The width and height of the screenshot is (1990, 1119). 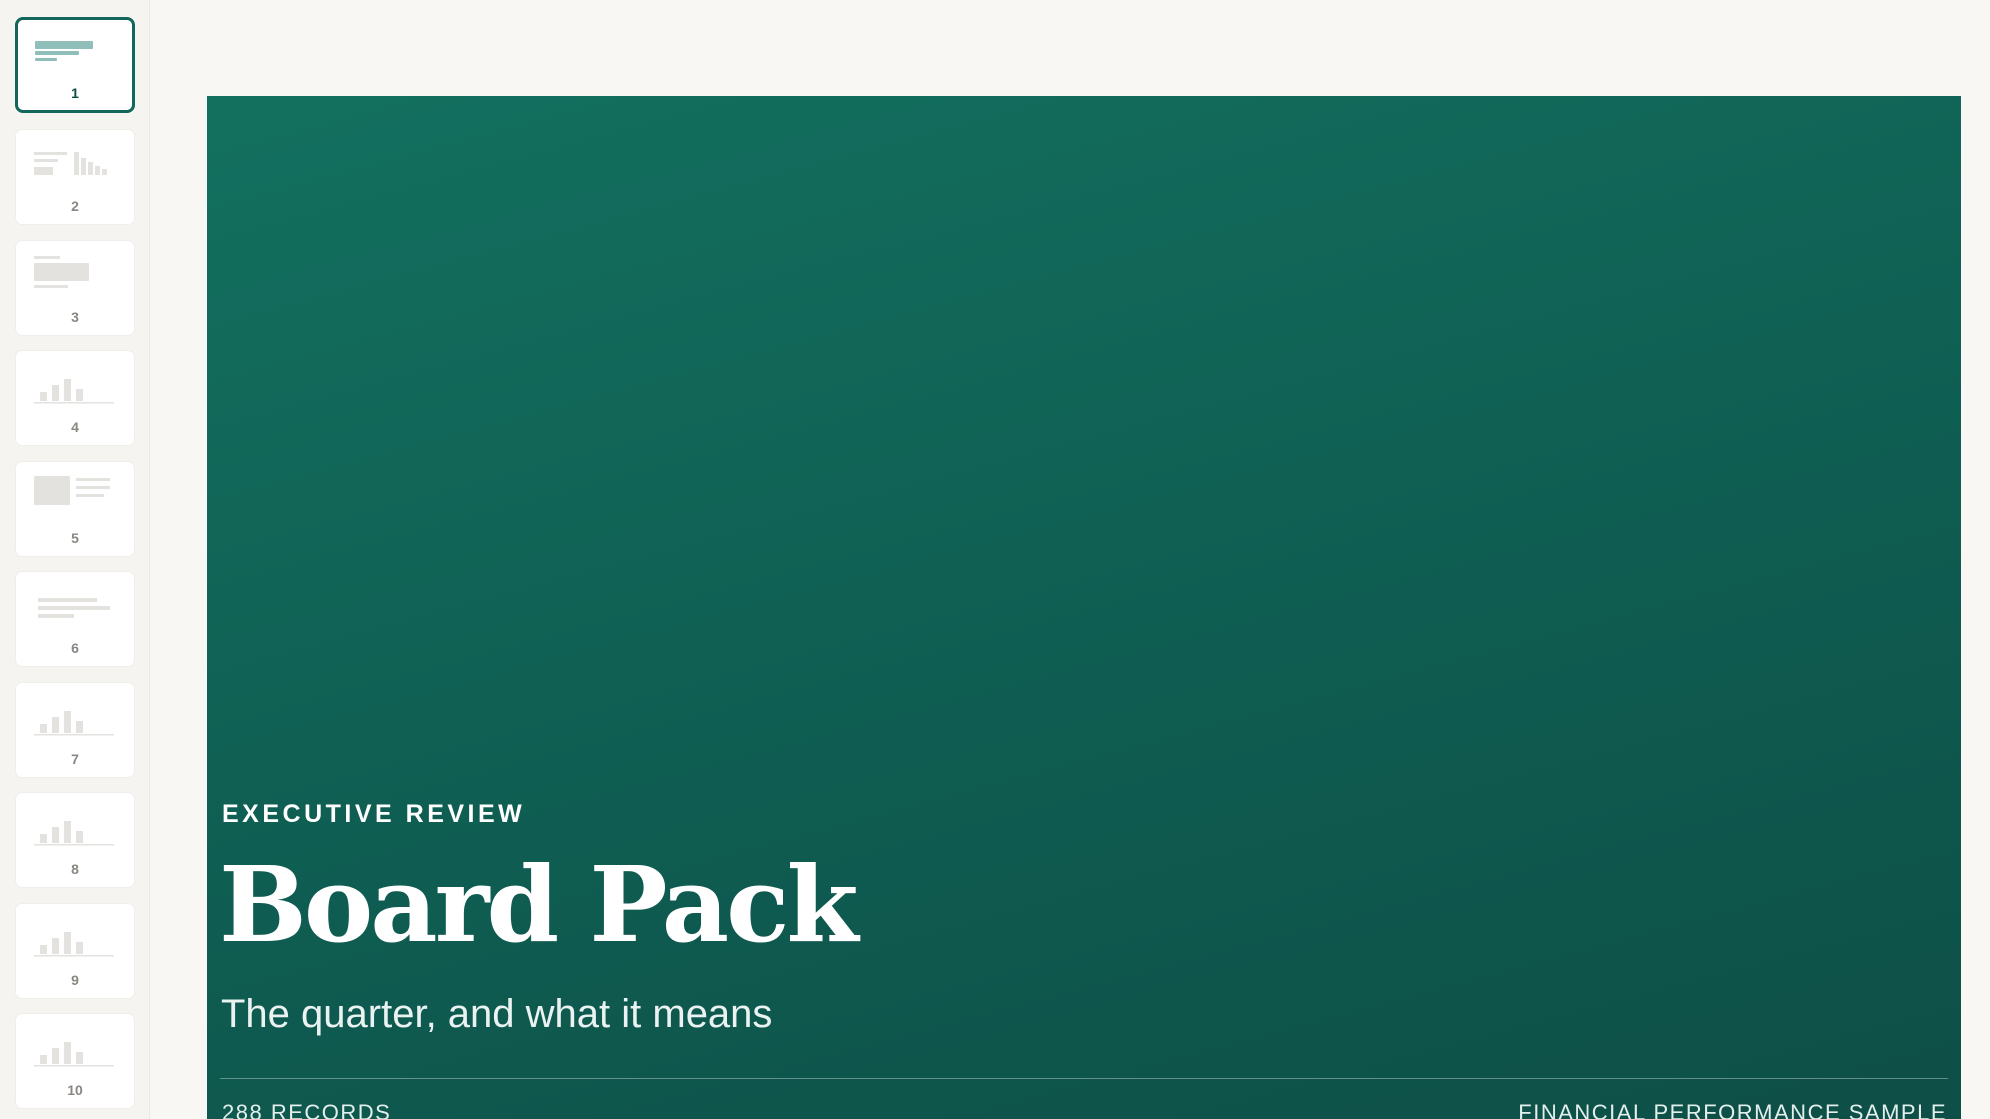 What do you see at coordinates (75, 619) in the screenshot?
I see `slide-thumbnail-6: 6` at bounding box center [75, 619].